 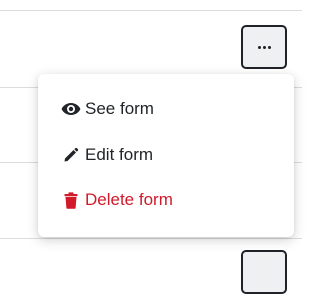 I want to click on menu-item-label: See form, so click(x=119, y=108).